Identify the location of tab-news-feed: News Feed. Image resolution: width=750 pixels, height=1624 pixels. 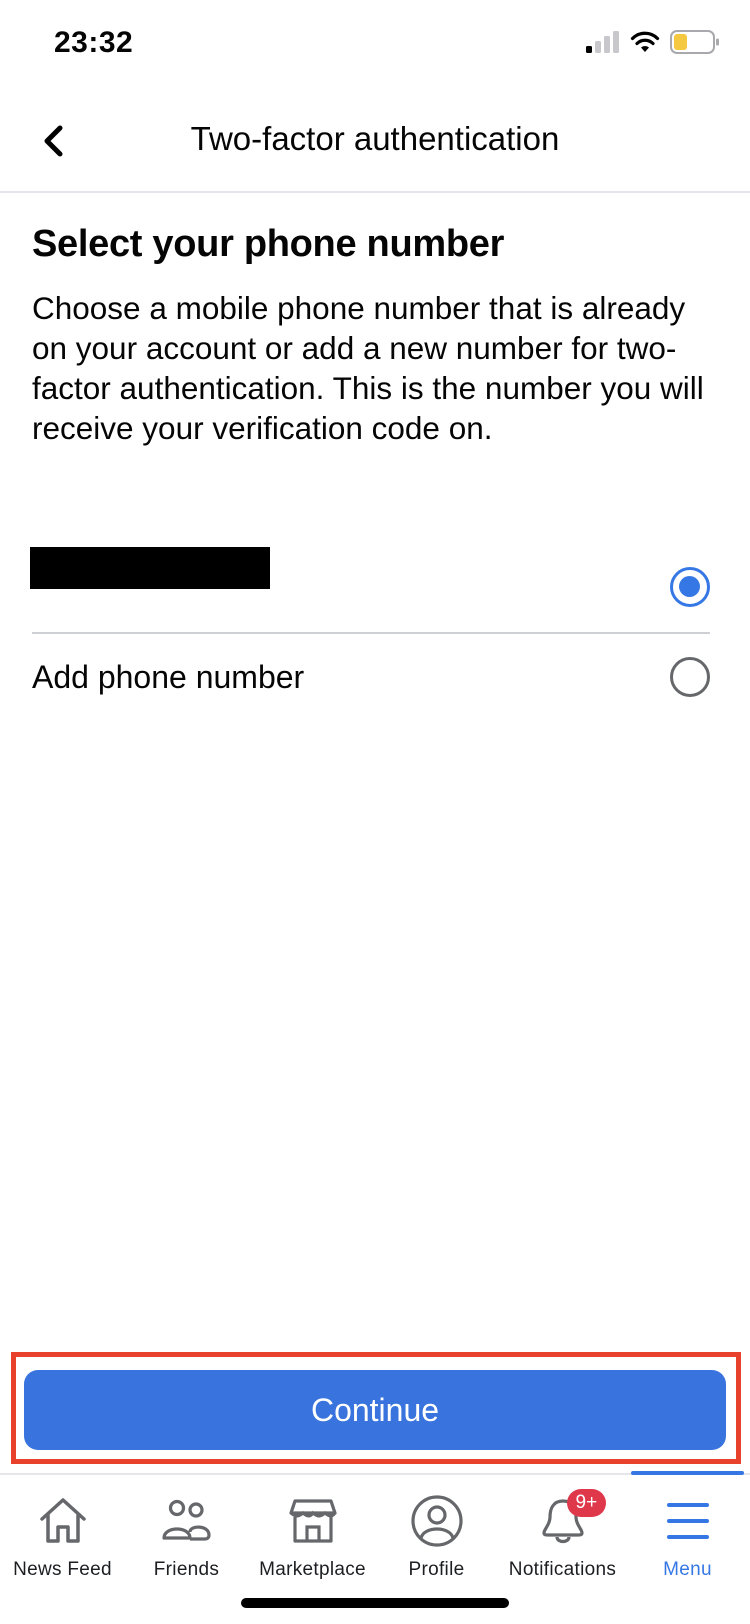
(62, 1530).